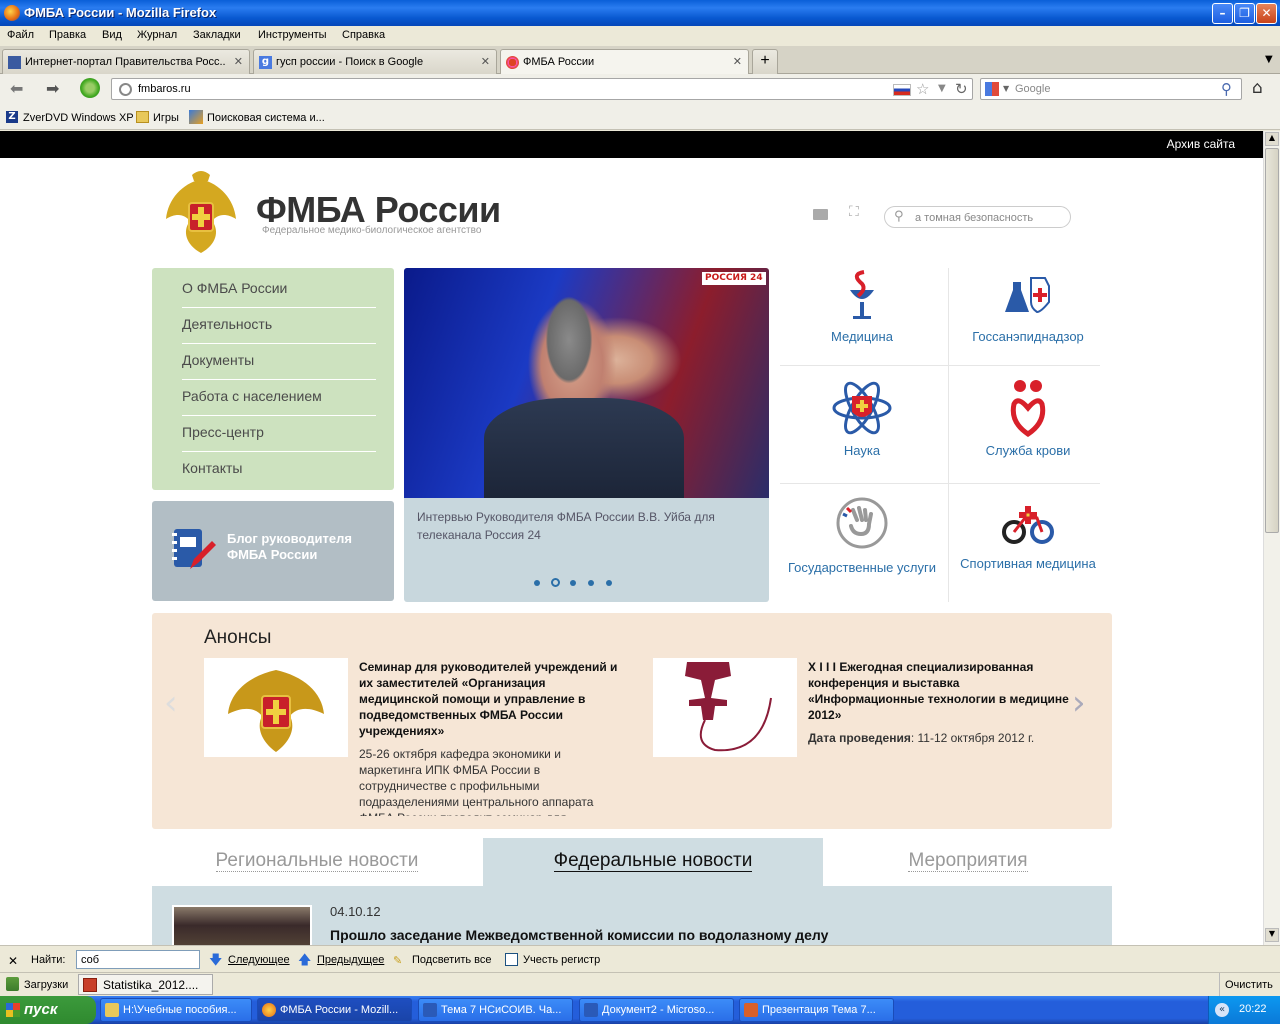  Describe the element at coordinates (52, 88) in the screenshot. I see `forward-icon: ➡` at that location.